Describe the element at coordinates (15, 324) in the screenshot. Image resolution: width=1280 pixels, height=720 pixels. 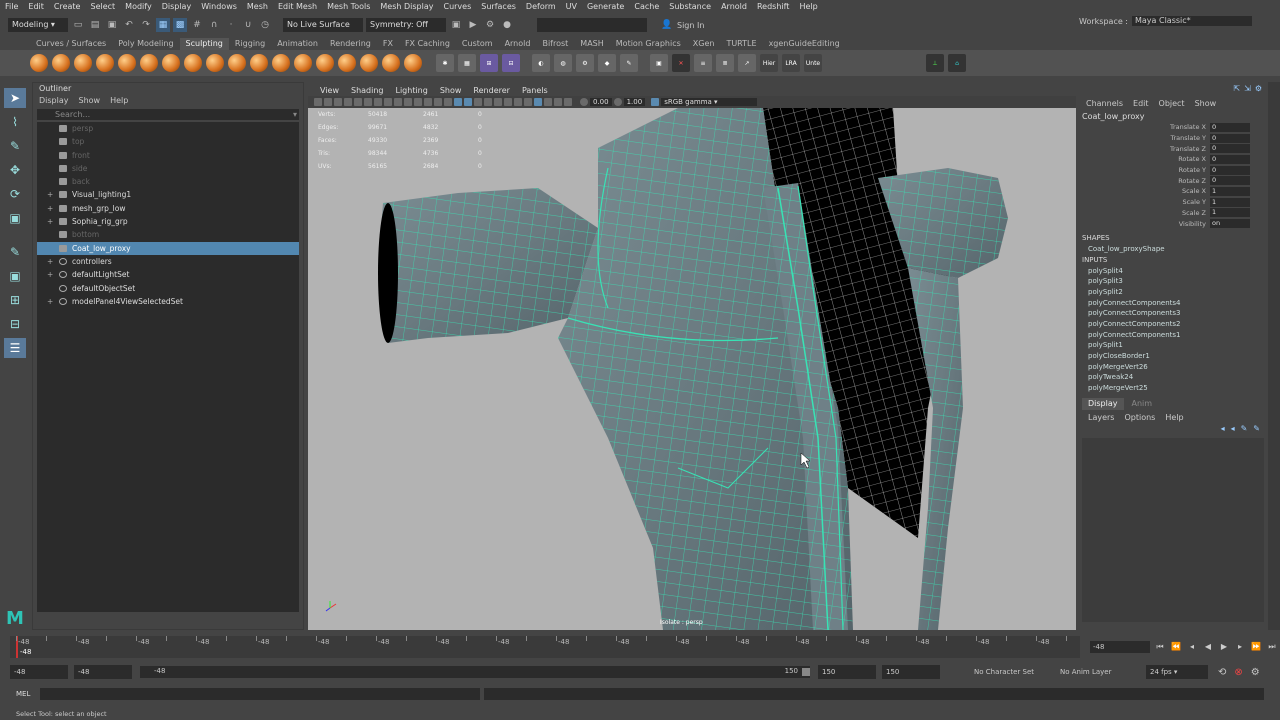
I see `persp-outliner-icon: ⊟` at that location.